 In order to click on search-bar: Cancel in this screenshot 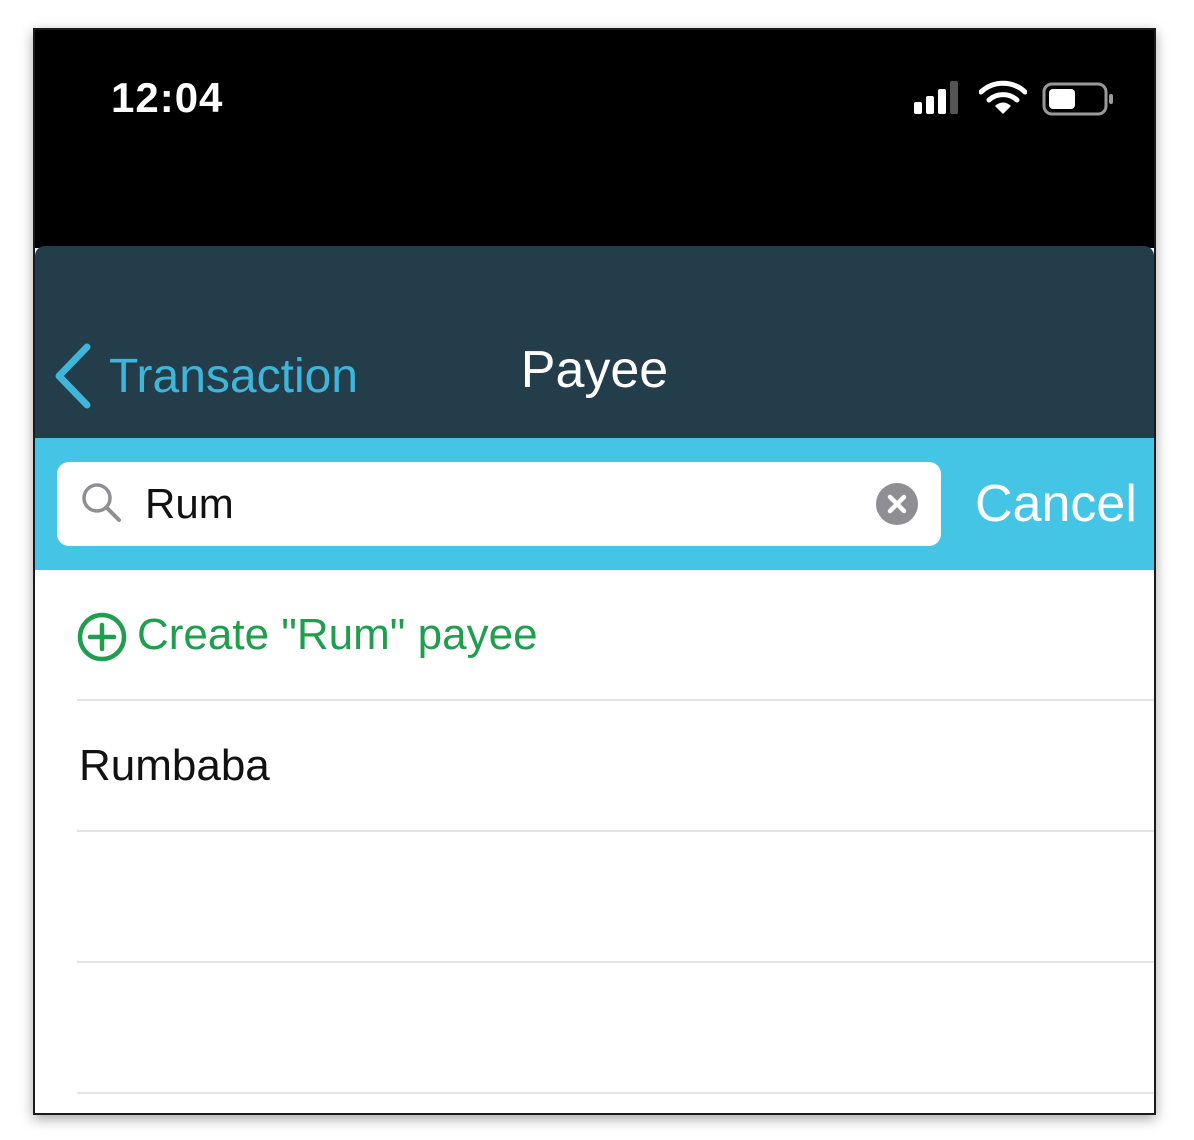, I will do `click(594, 504)`.